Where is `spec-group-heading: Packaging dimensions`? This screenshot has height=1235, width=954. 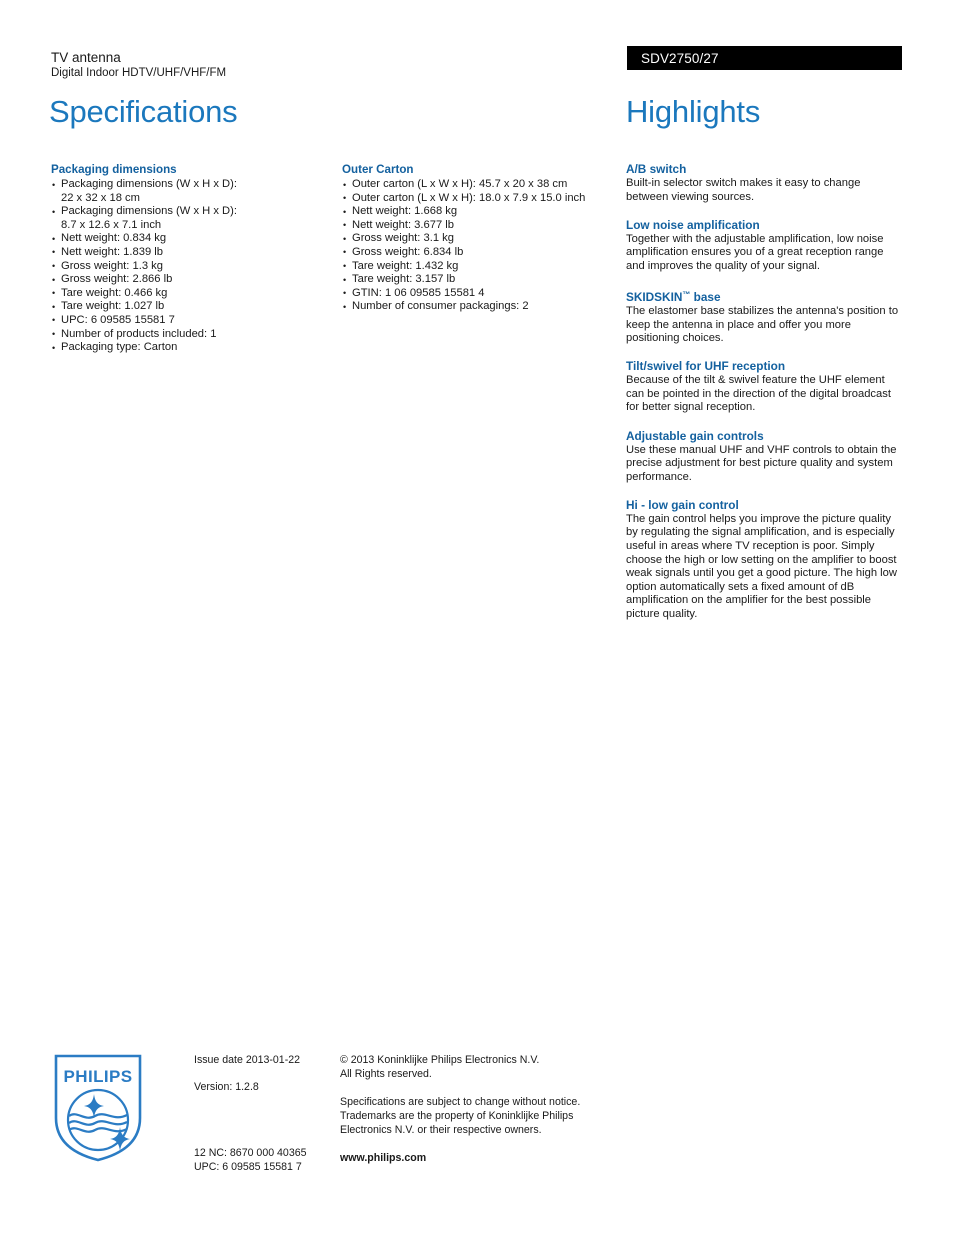
spec-group-heading: Packaging dimensions is located at coordinates (114, 169).